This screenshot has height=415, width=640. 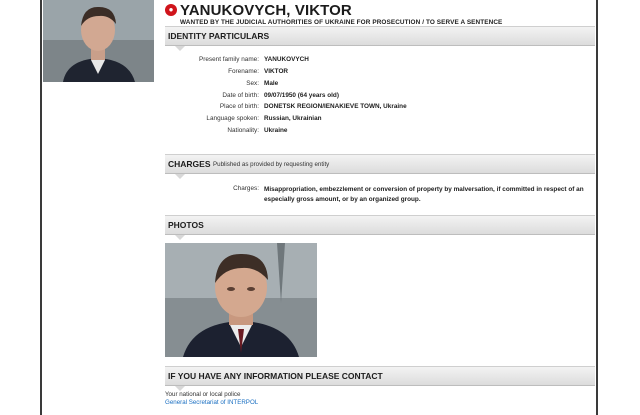 What do you see at coordinates (293, 118) in the screenshot?
I see `value-language: Russian, Ukrainian` at bounding box center [293, 118].